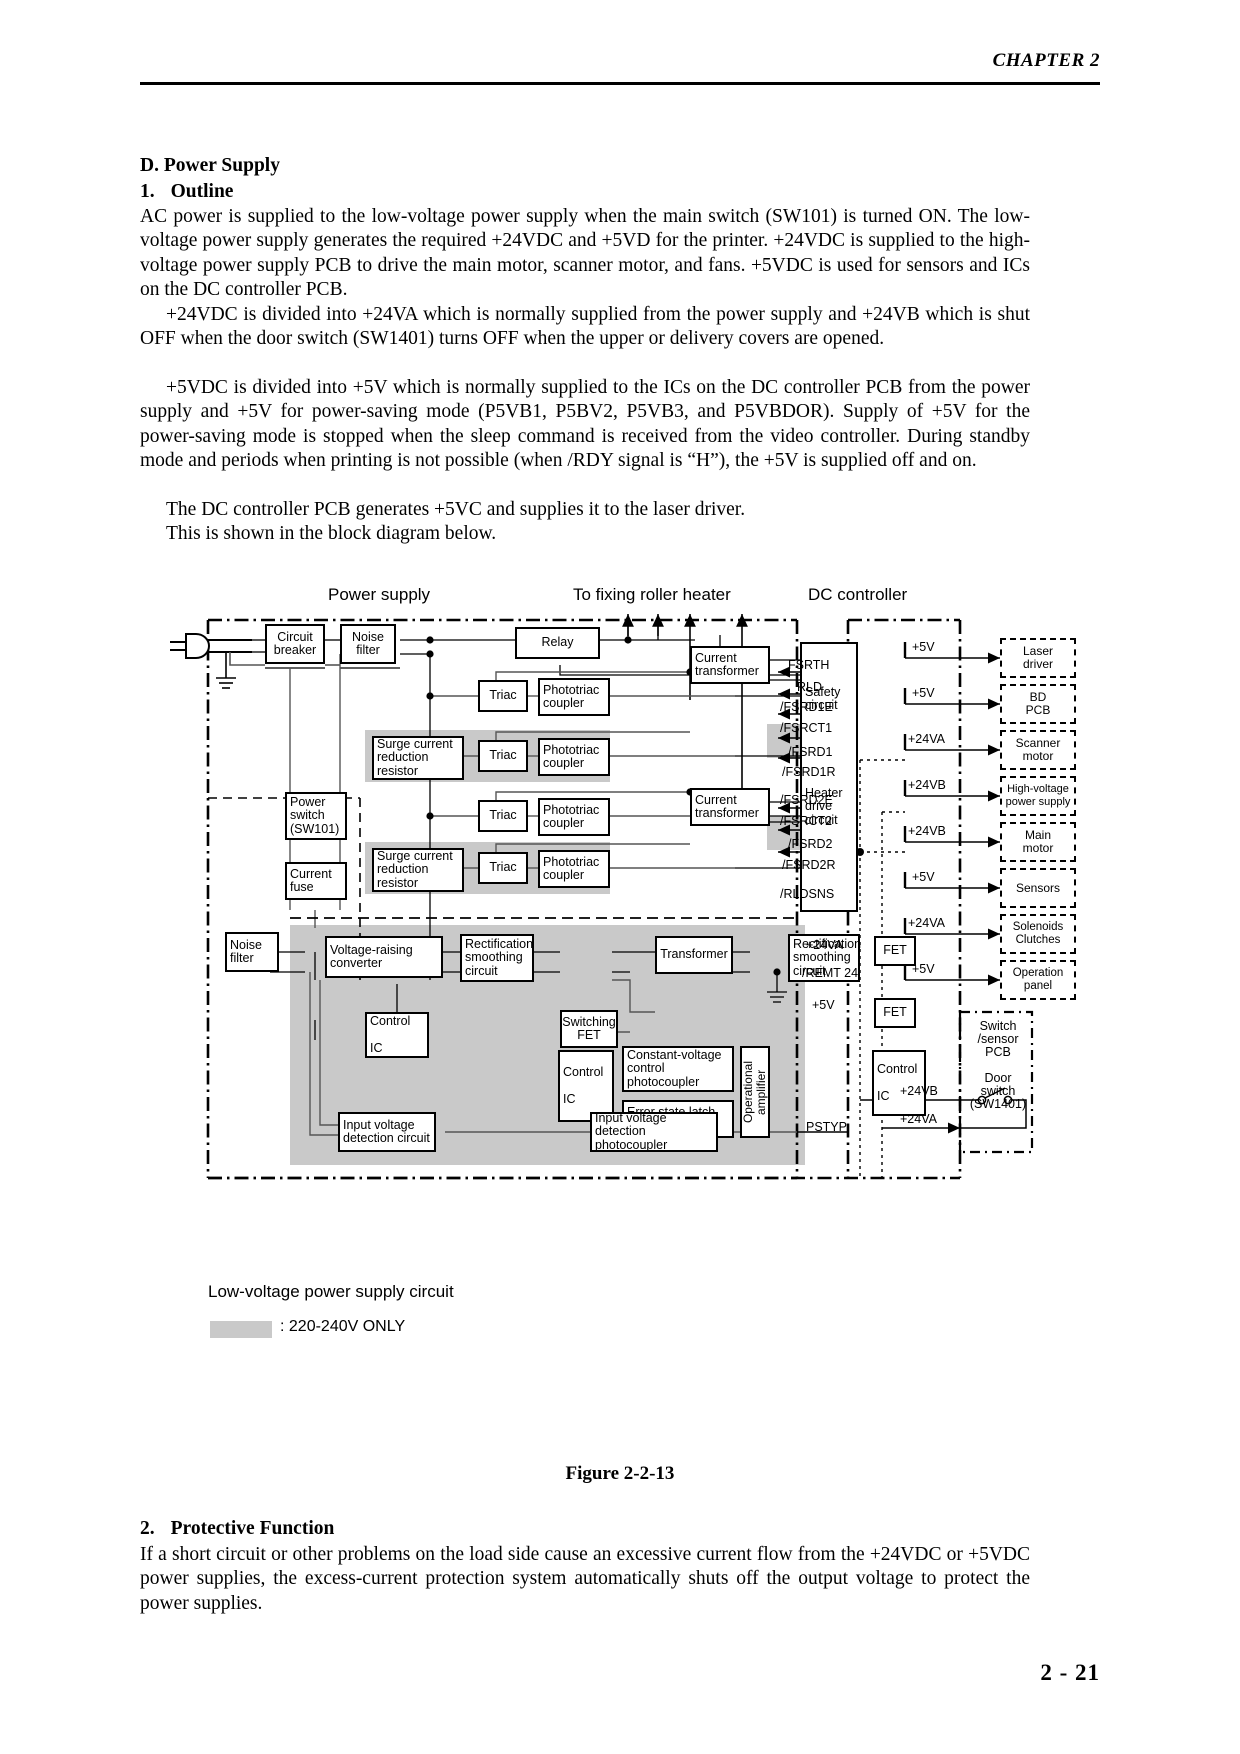 This screenshot has height=1754, width=1240. Describe the element at coordinates (927, 831) in the screenshot. I see `rail-label-5: +24VB` at that location.